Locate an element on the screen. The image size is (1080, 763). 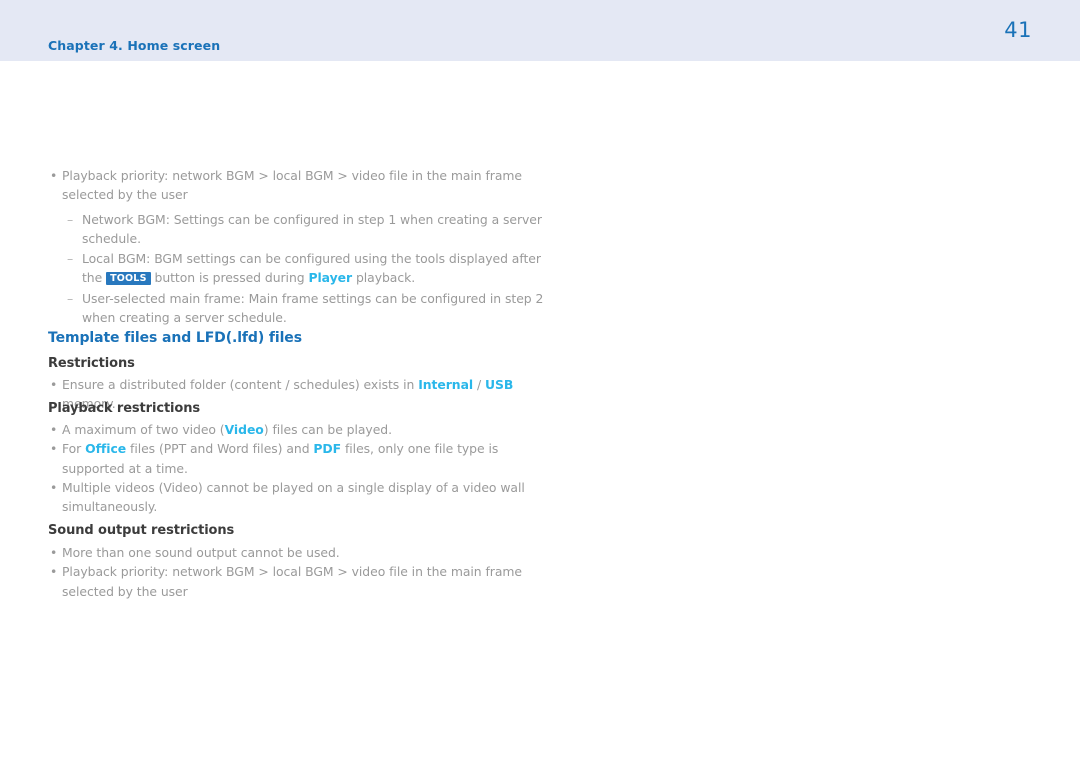
list-item-text-part3: playback. is located at coordinates (384, 278).